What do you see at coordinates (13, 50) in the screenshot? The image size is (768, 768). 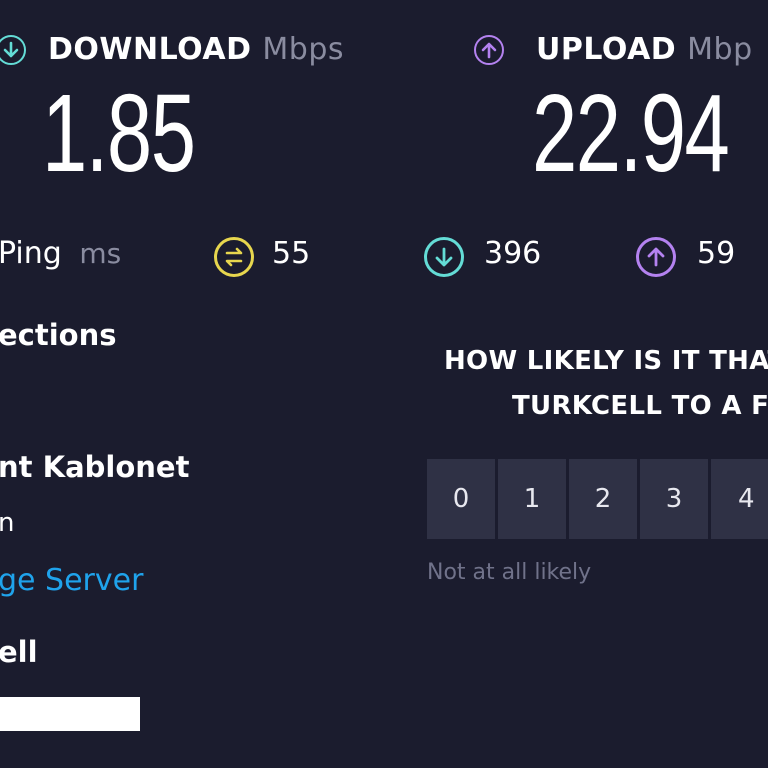 I see `download-icon` at bounding box center [13, 50].